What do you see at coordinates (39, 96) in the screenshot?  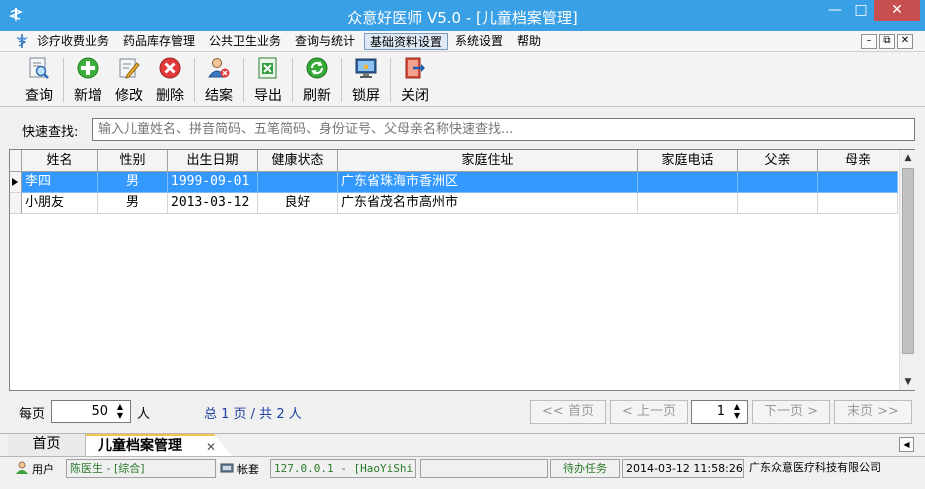 I see `query-label: 查询` at bounding box center [39, 96].